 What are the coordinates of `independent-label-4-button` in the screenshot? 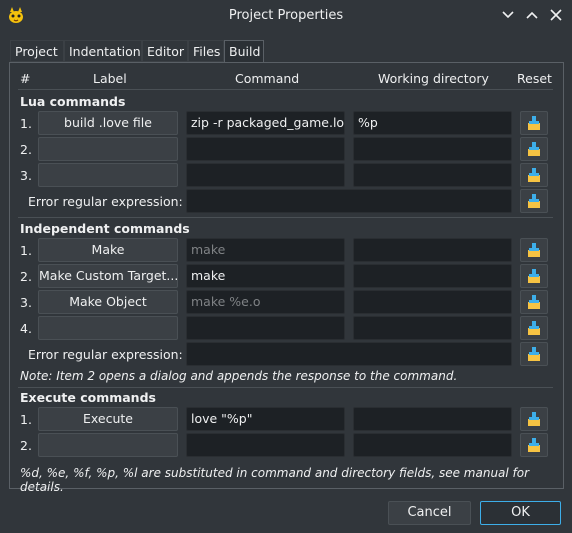 It's located at (108, 328).